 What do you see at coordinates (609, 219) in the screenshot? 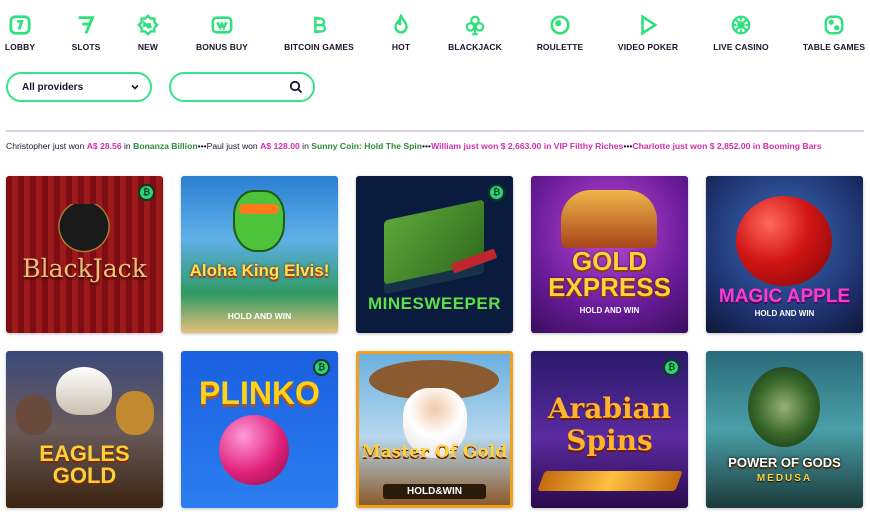
I see `train-engine` at bounding box center [609, 219].